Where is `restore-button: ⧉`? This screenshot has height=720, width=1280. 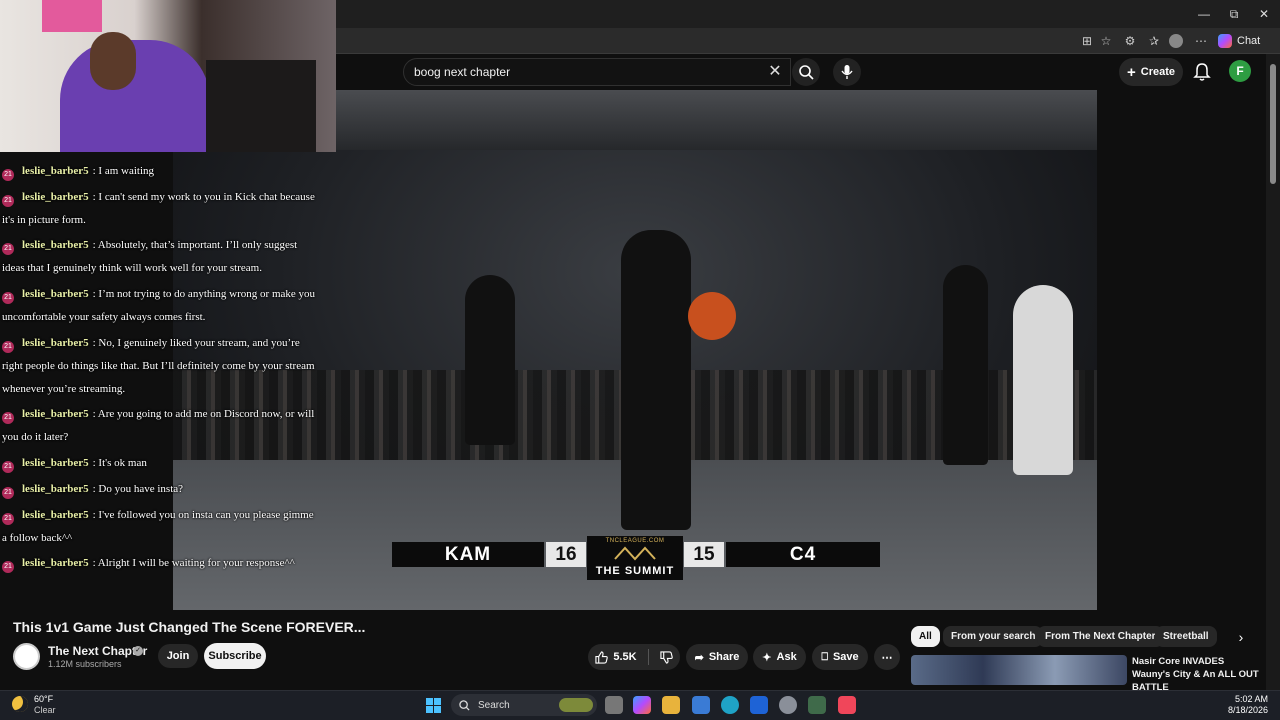 restore-button: ⧉ is located at coordinates (1234, 14).